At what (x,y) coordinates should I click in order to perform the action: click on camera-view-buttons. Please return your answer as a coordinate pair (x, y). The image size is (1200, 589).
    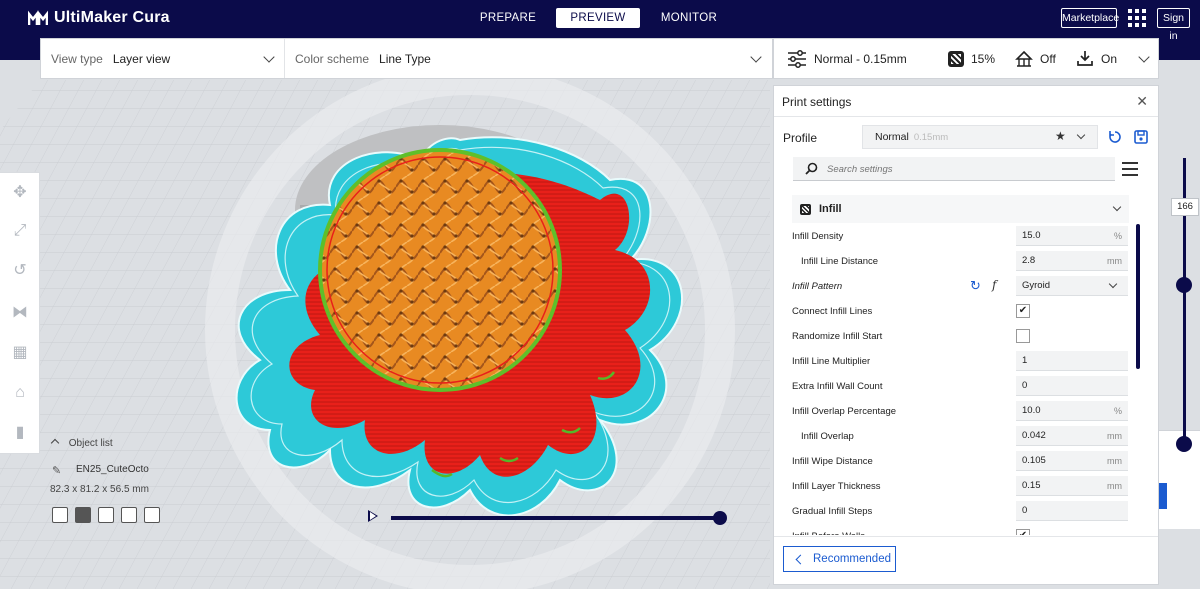
    Looking at the image, I should click on (106, 515).